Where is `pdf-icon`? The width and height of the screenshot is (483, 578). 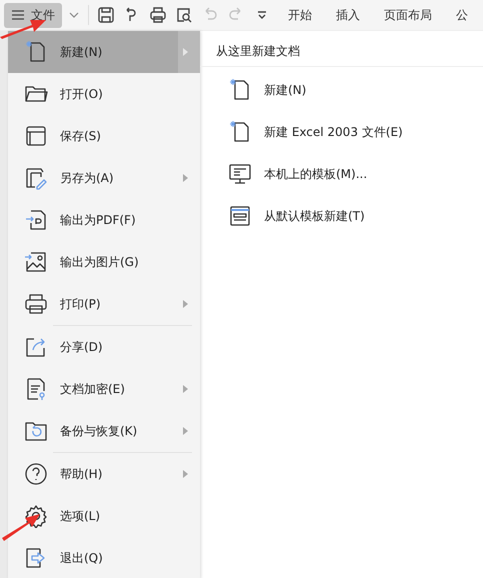
pdf-icon is located at coordinates (36, 220).